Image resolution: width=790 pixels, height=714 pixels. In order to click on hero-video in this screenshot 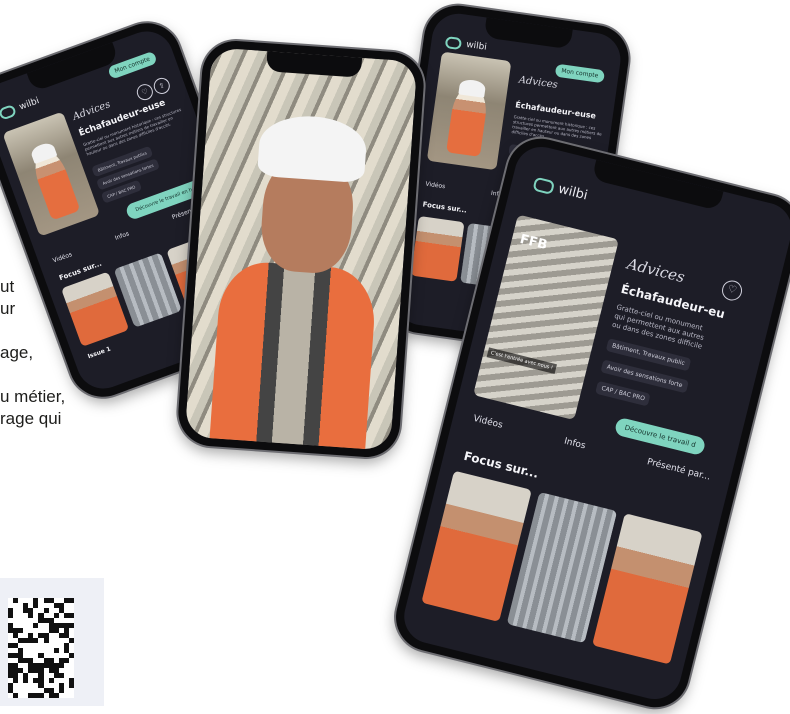, I will do `click(469, 111)`.